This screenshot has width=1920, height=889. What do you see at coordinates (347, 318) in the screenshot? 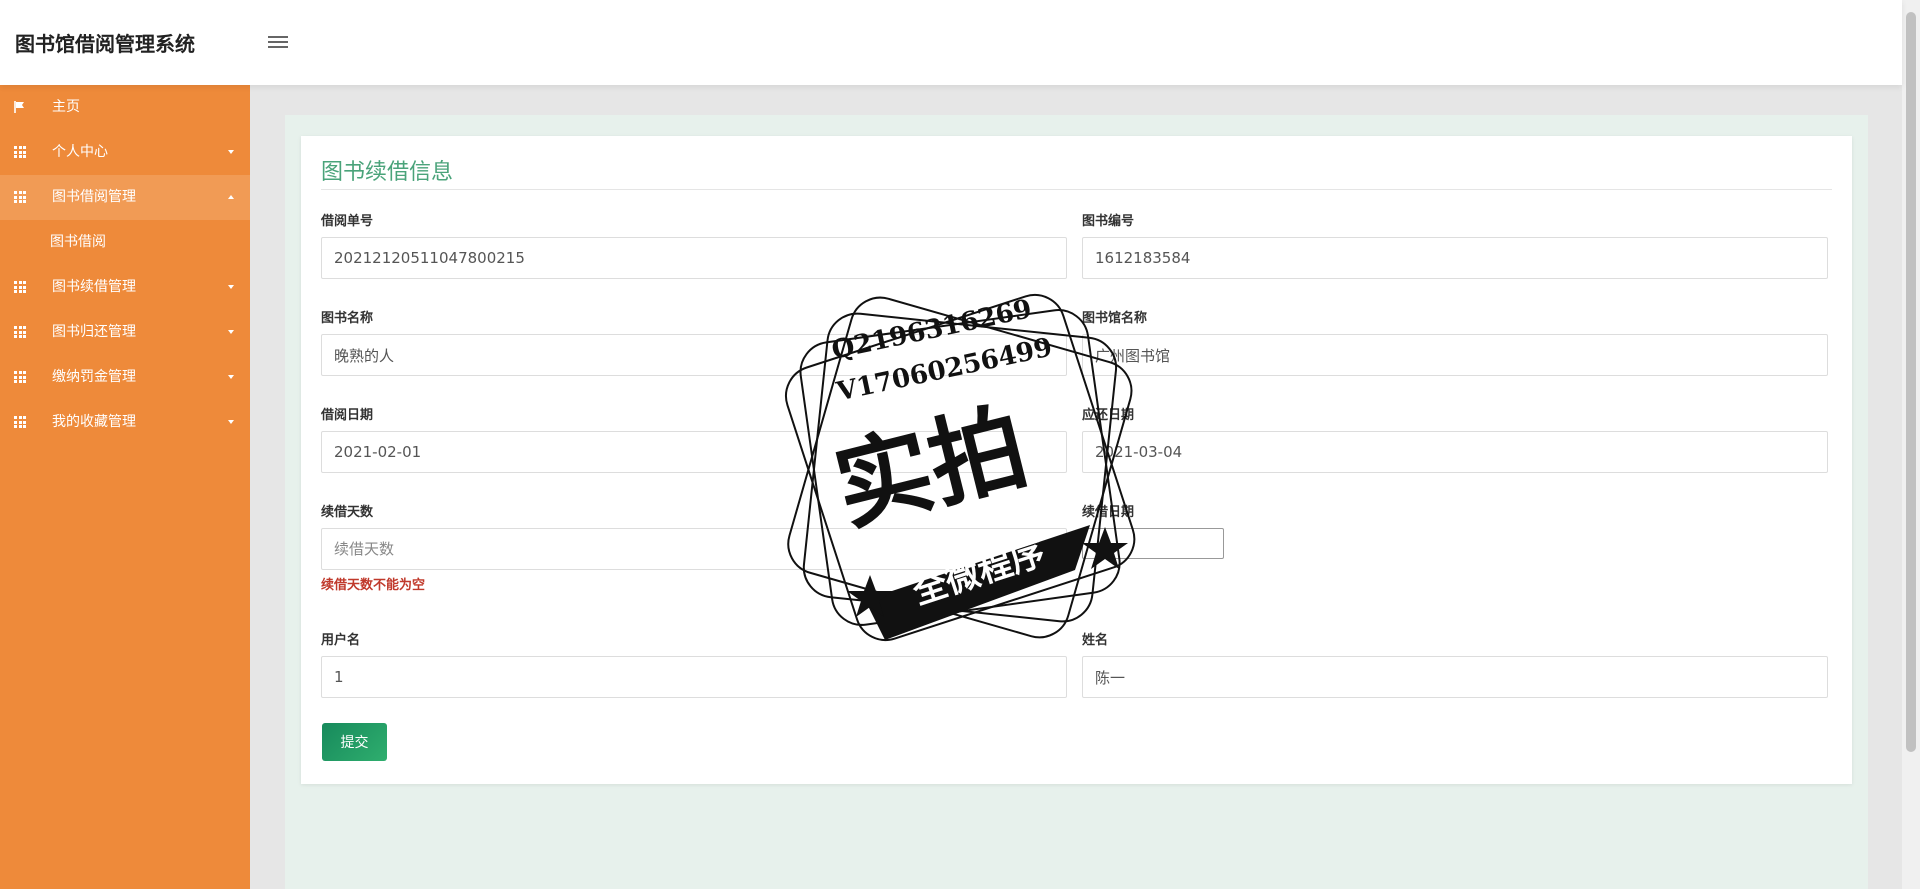
I see `book-name-label: 图书名称` at bounding box center [347, 318].